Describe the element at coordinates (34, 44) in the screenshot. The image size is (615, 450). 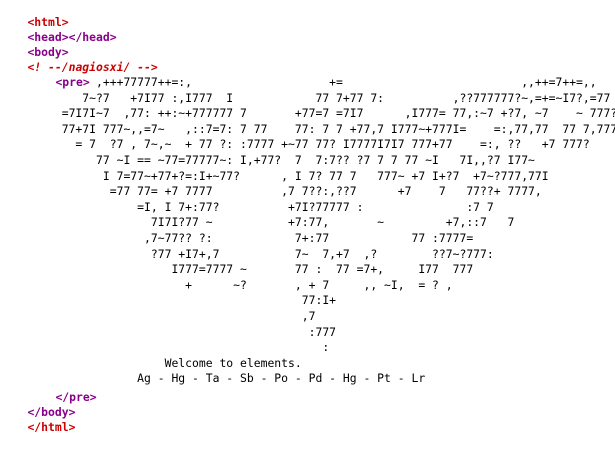
I see `body-open-tag: <body>` at that location.